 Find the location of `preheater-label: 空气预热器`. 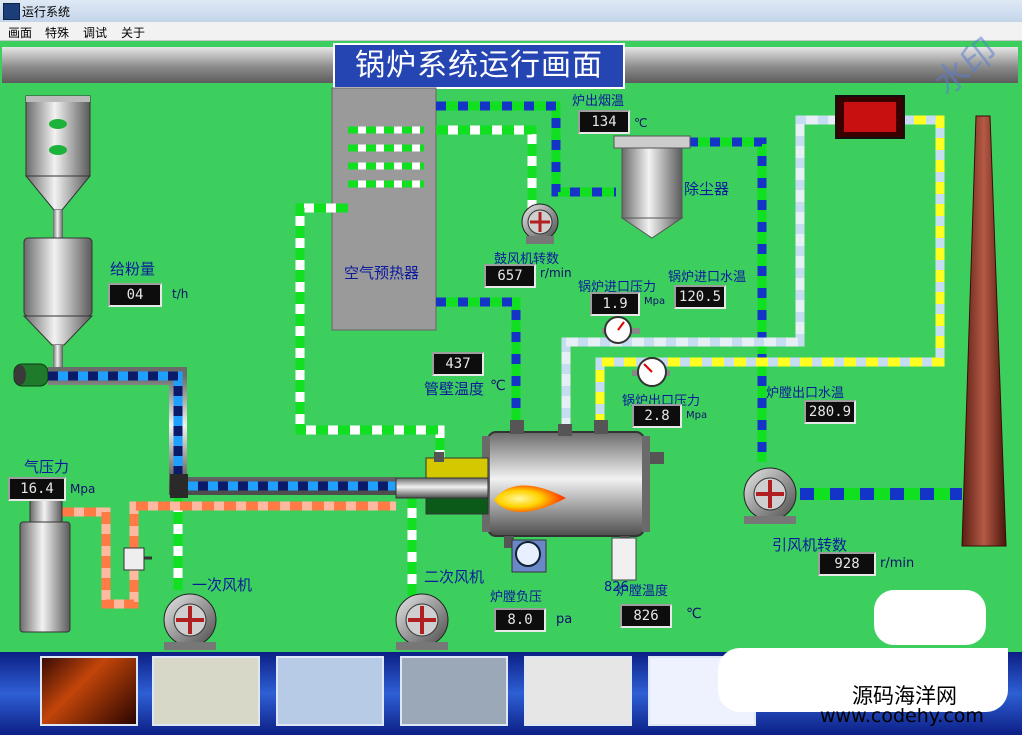

preheater-label: 空气预热器 is located at coordinates (382, 273).